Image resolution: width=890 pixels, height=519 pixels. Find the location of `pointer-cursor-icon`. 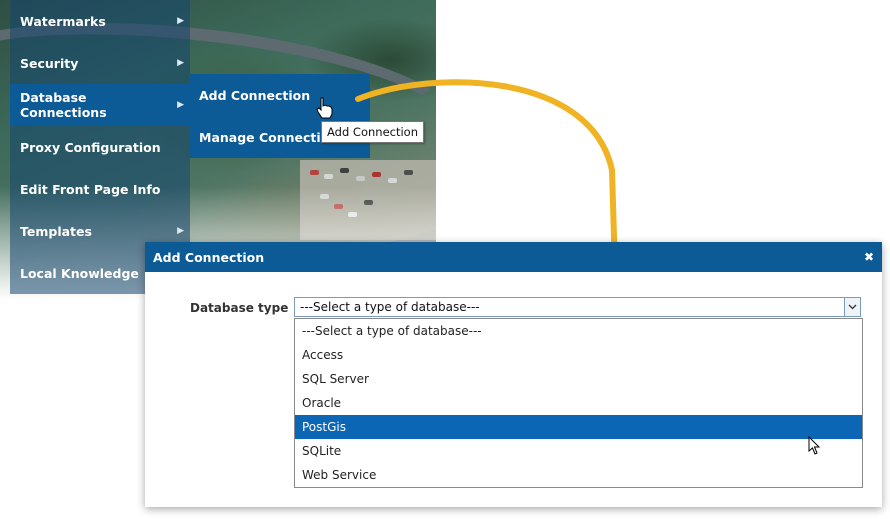

pointer-cursor-icon is located at coordinates (814, 445).